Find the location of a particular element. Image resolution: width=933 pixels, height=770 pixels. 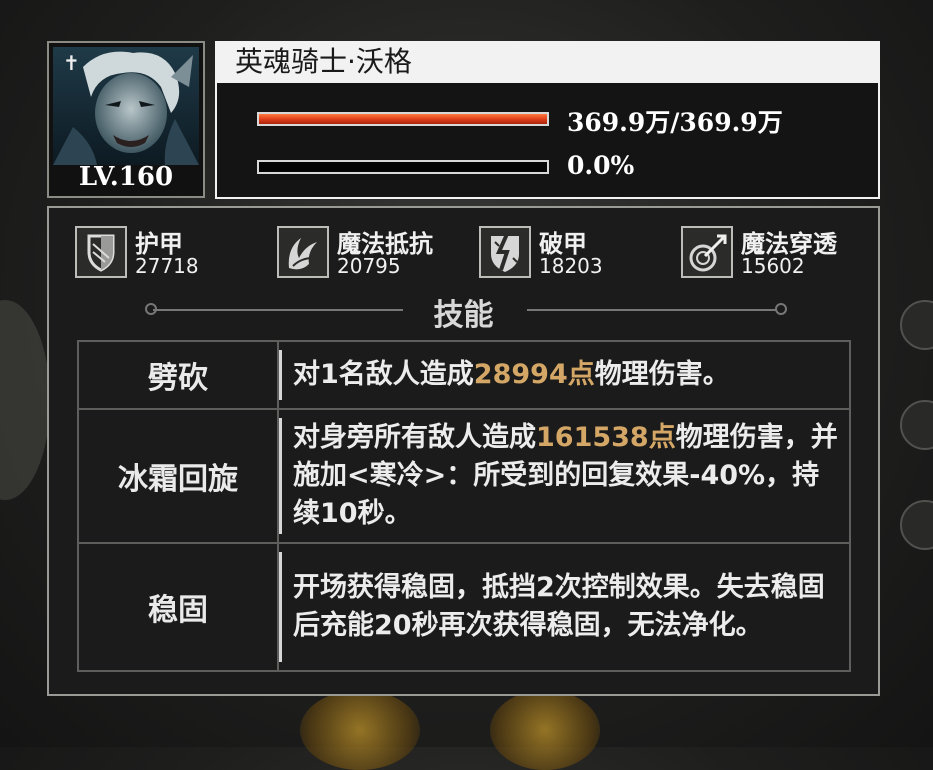

stat-value: 15602 is located at coordinates (773, 266).